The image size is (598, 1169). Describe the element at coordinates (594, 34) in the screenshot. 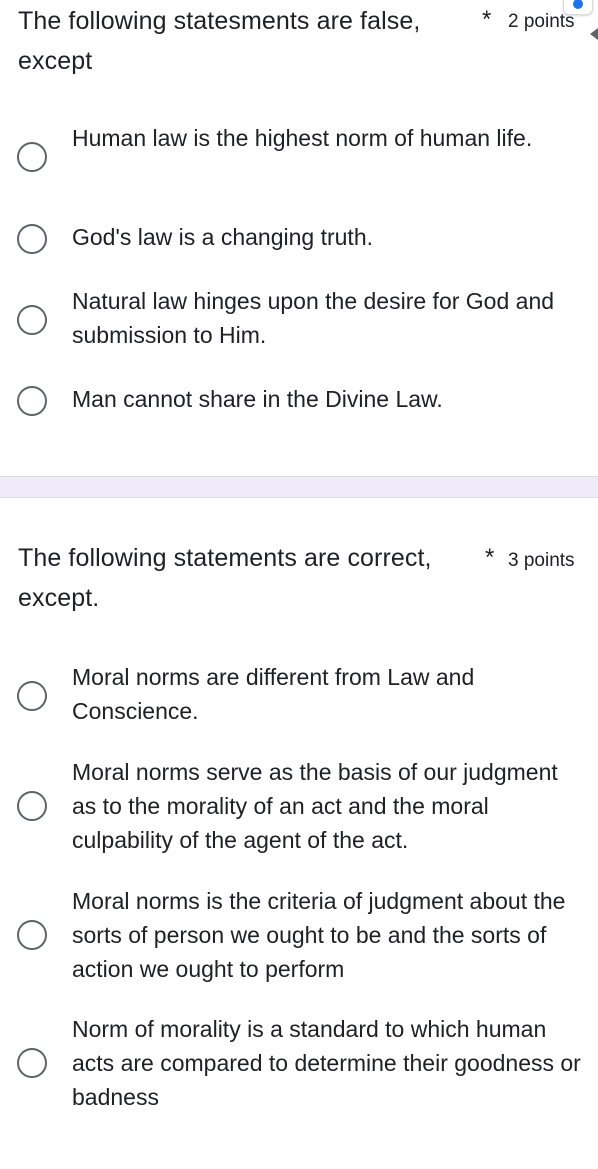

I see `collapse-arrow-icon` at that location.